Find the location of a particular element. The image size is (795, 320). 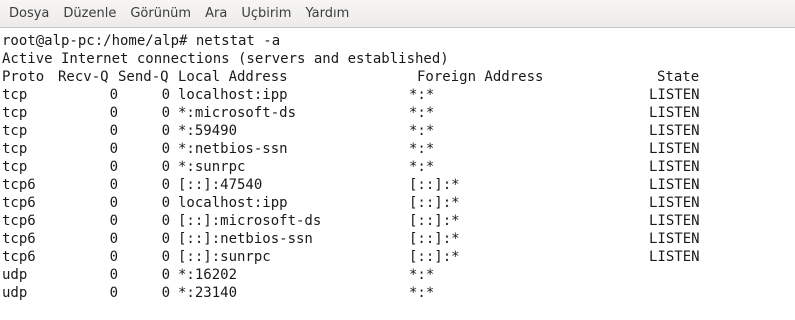

table-row: tcp6 0 0 [::]:47540 [::]:* LISTEN is located at coordinates (398, 185).